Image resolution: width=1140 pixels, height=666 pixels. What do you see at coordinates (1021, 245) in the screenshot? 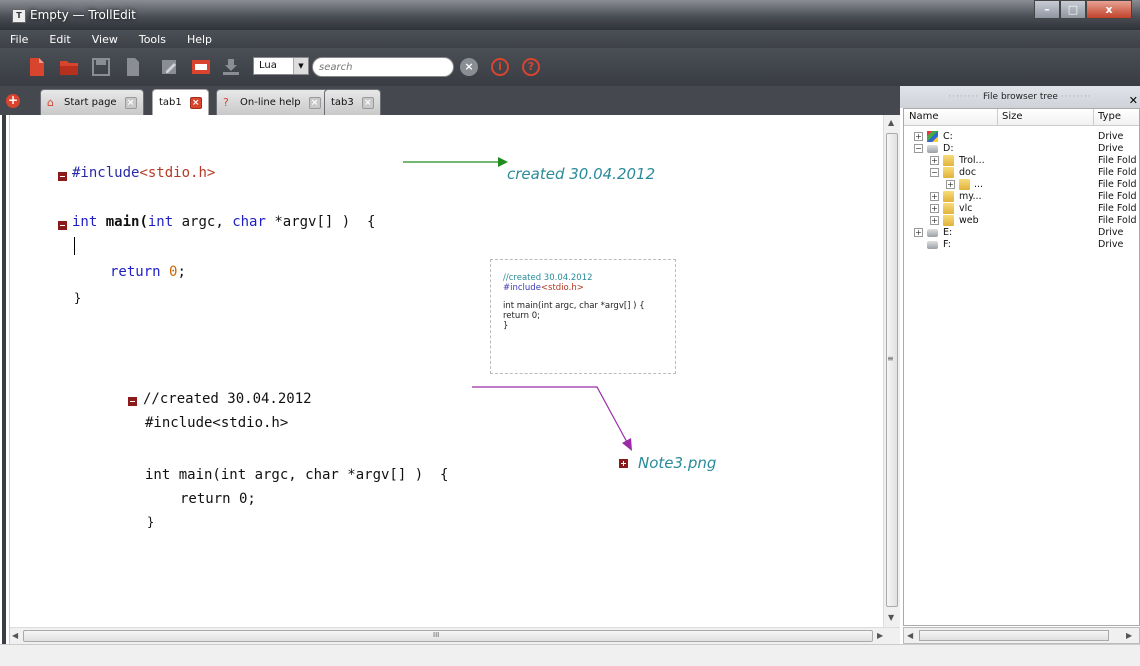
I see `tree-row-f: F: Drive` at bounding box center [1021, 245].